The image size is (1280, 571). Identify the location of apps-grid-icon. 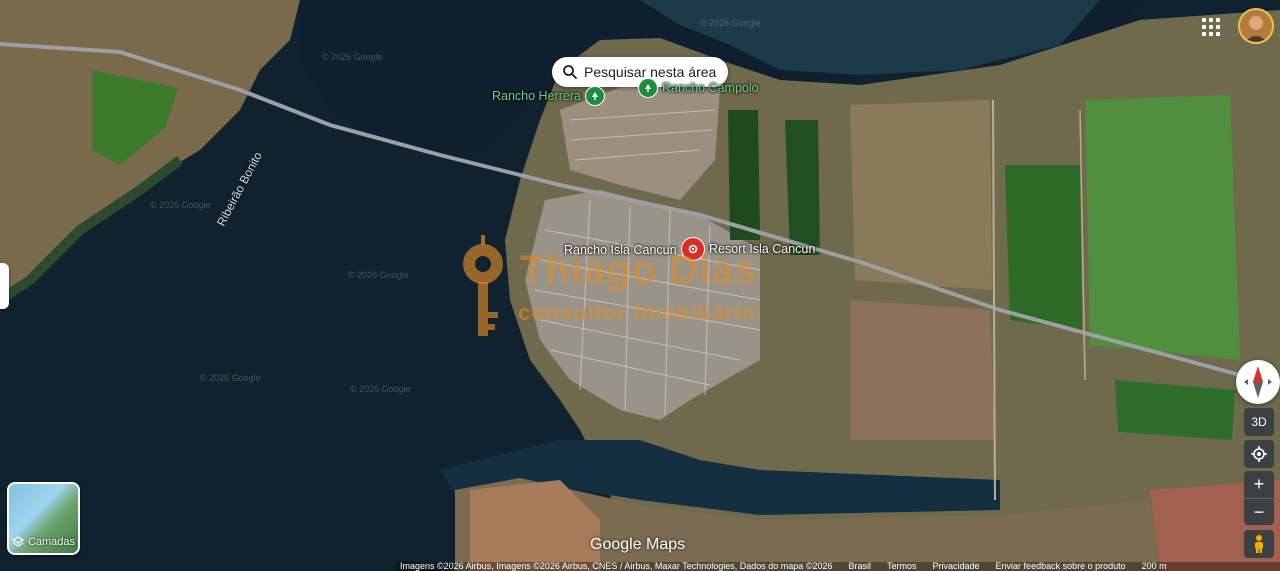
(1211, 27).